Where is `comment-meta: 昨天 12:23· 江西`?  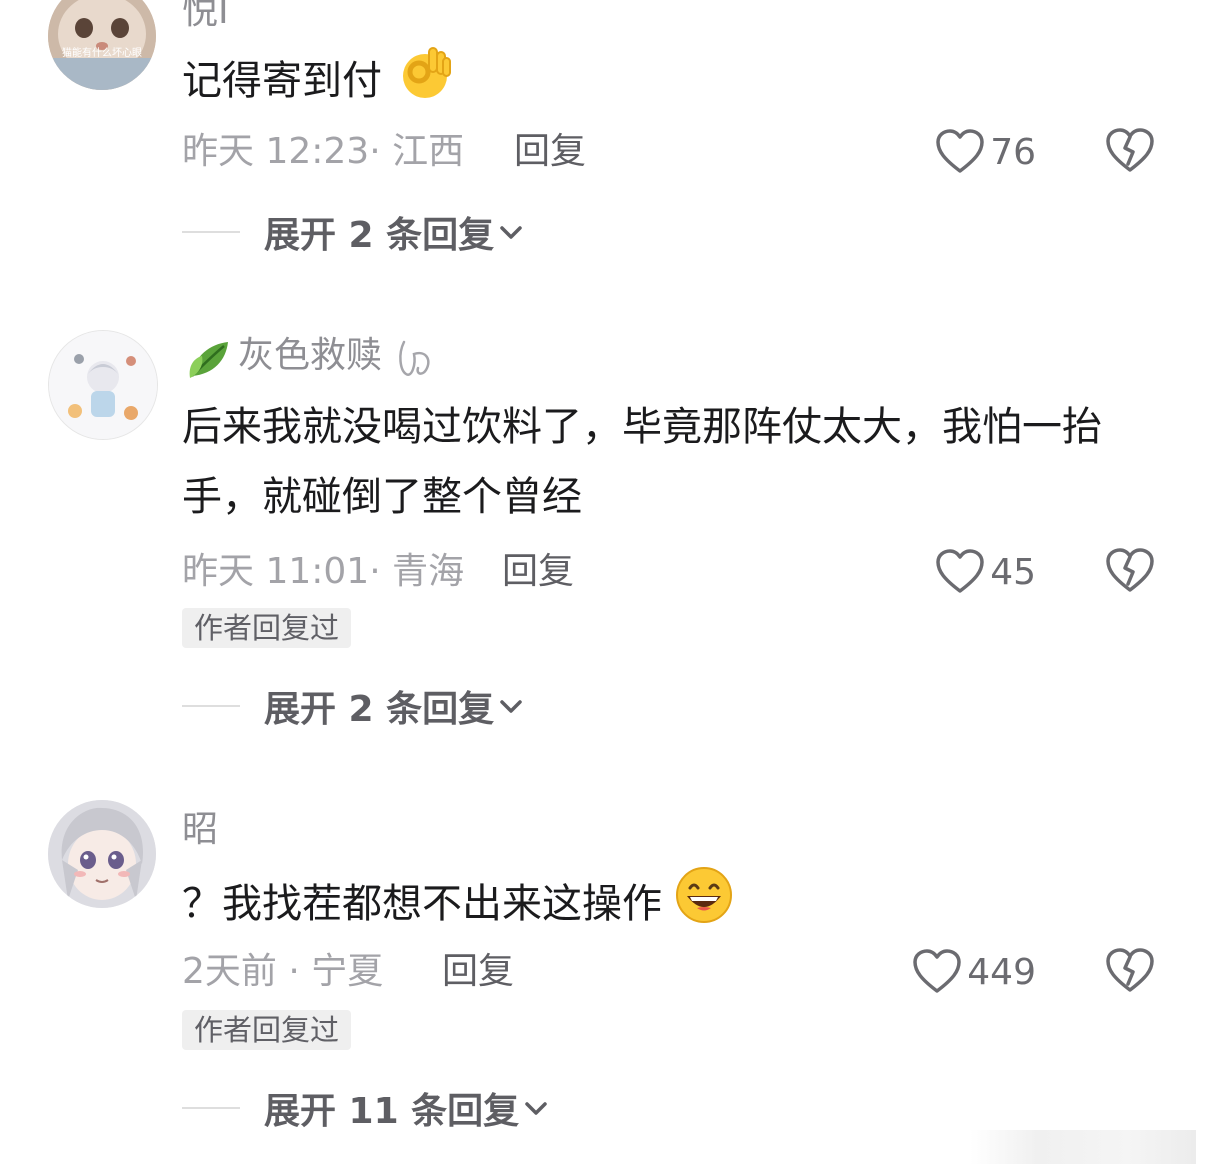 comment-meta: 昨天 12:23· 江西 is located at coordinates (323, 151).